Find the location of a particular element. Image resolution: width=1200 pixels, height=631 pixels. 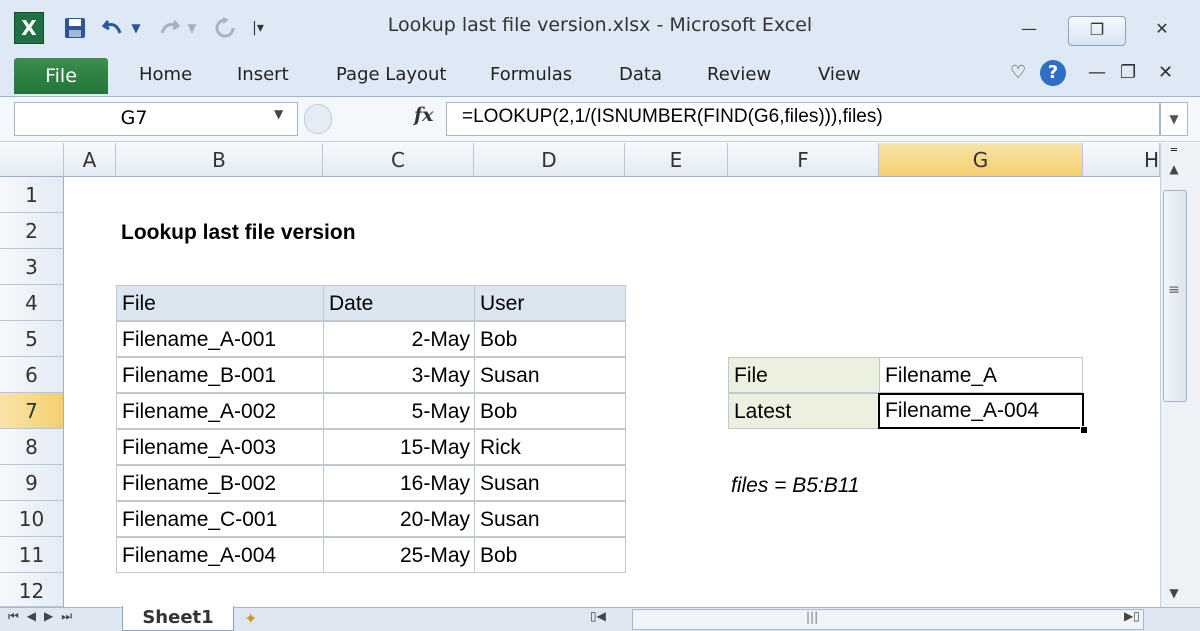

column-header-c: C is located at coordinates (398, 160).